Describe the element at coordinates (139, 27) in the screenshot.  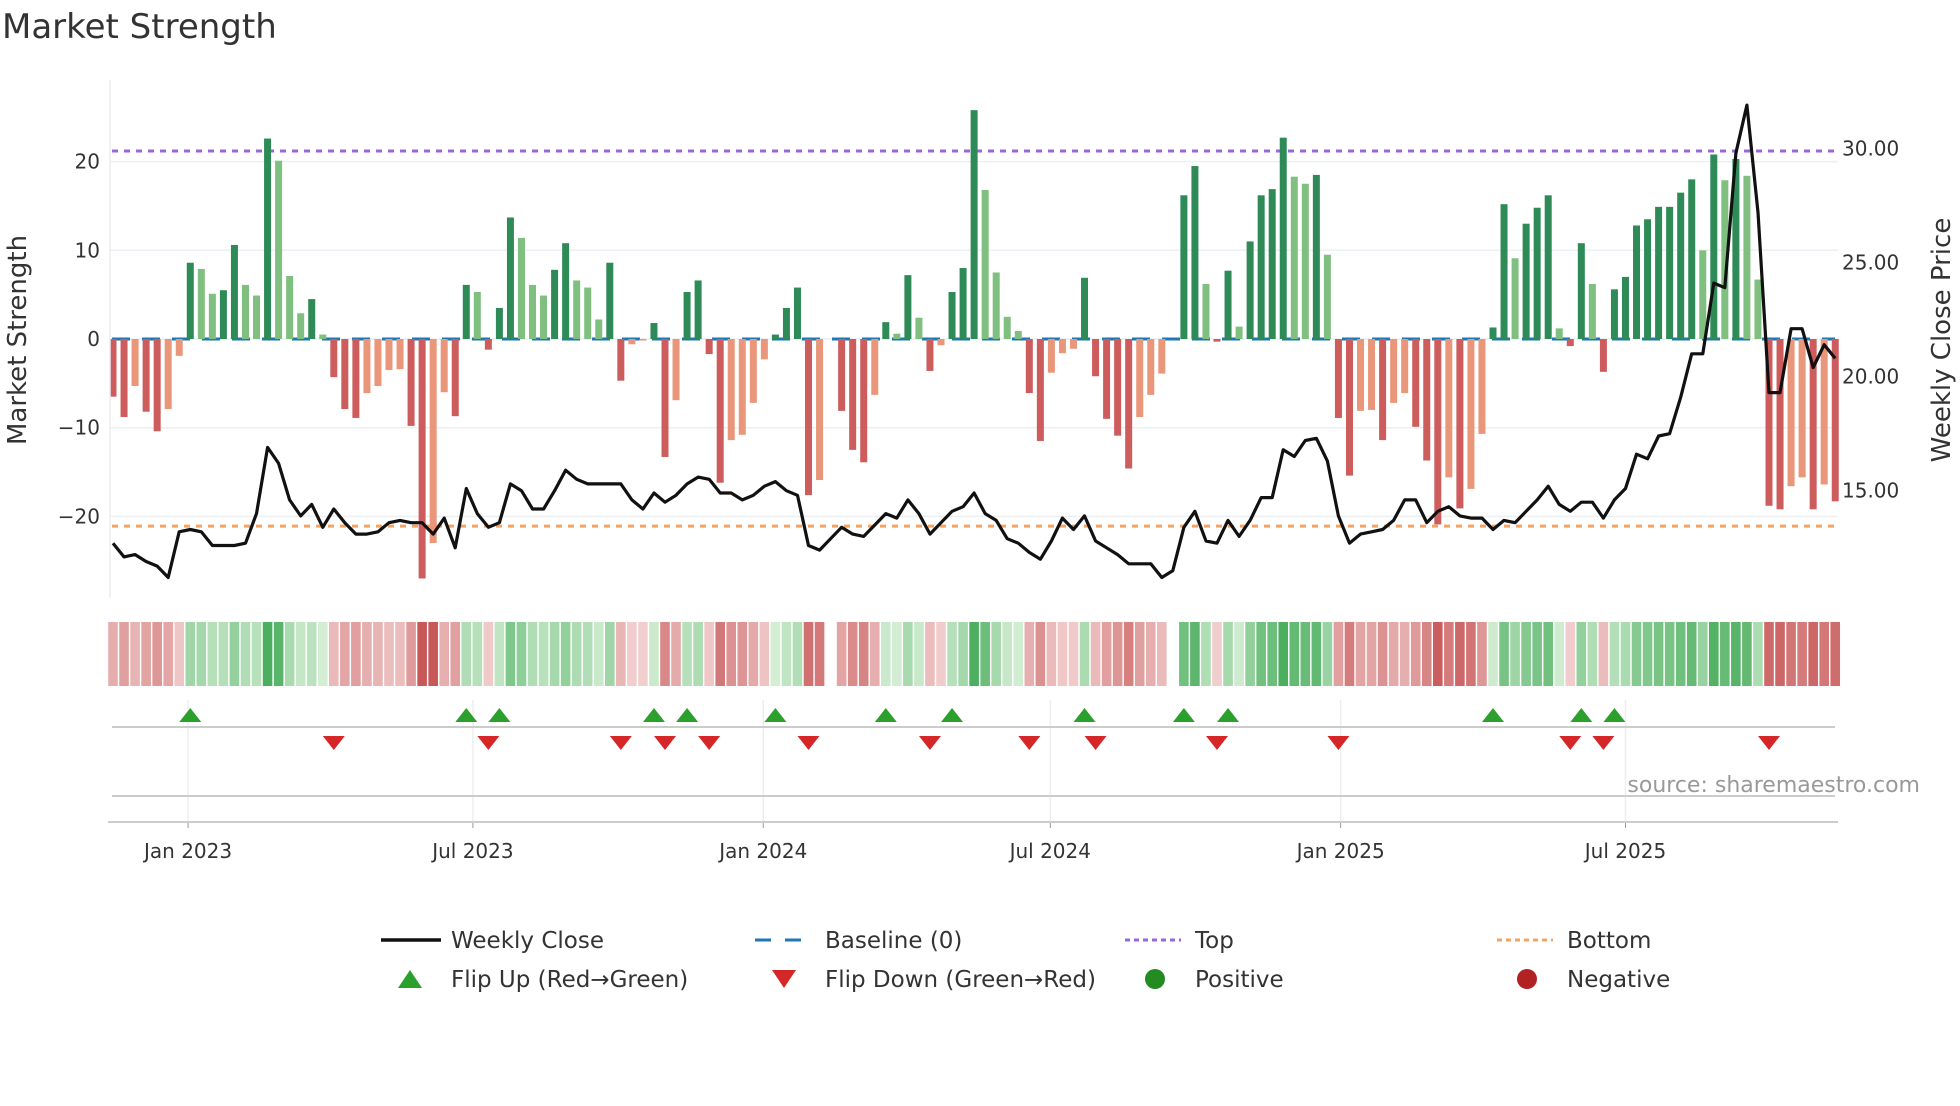
I see `chart-title: Market Strength` at that location.